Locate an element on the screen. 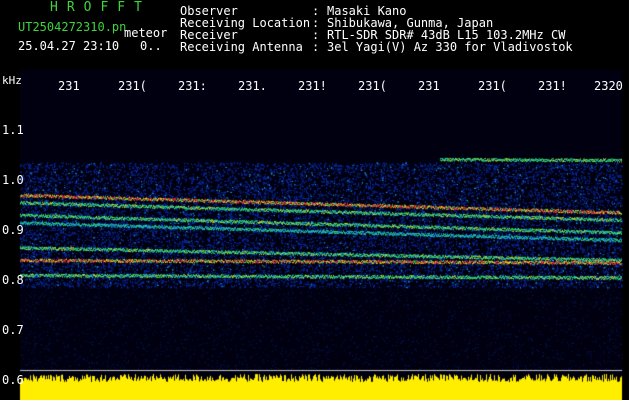 This screenshot has height=400, width=629. y-tick-label: 0.8 is located at coordinates (13, 280).